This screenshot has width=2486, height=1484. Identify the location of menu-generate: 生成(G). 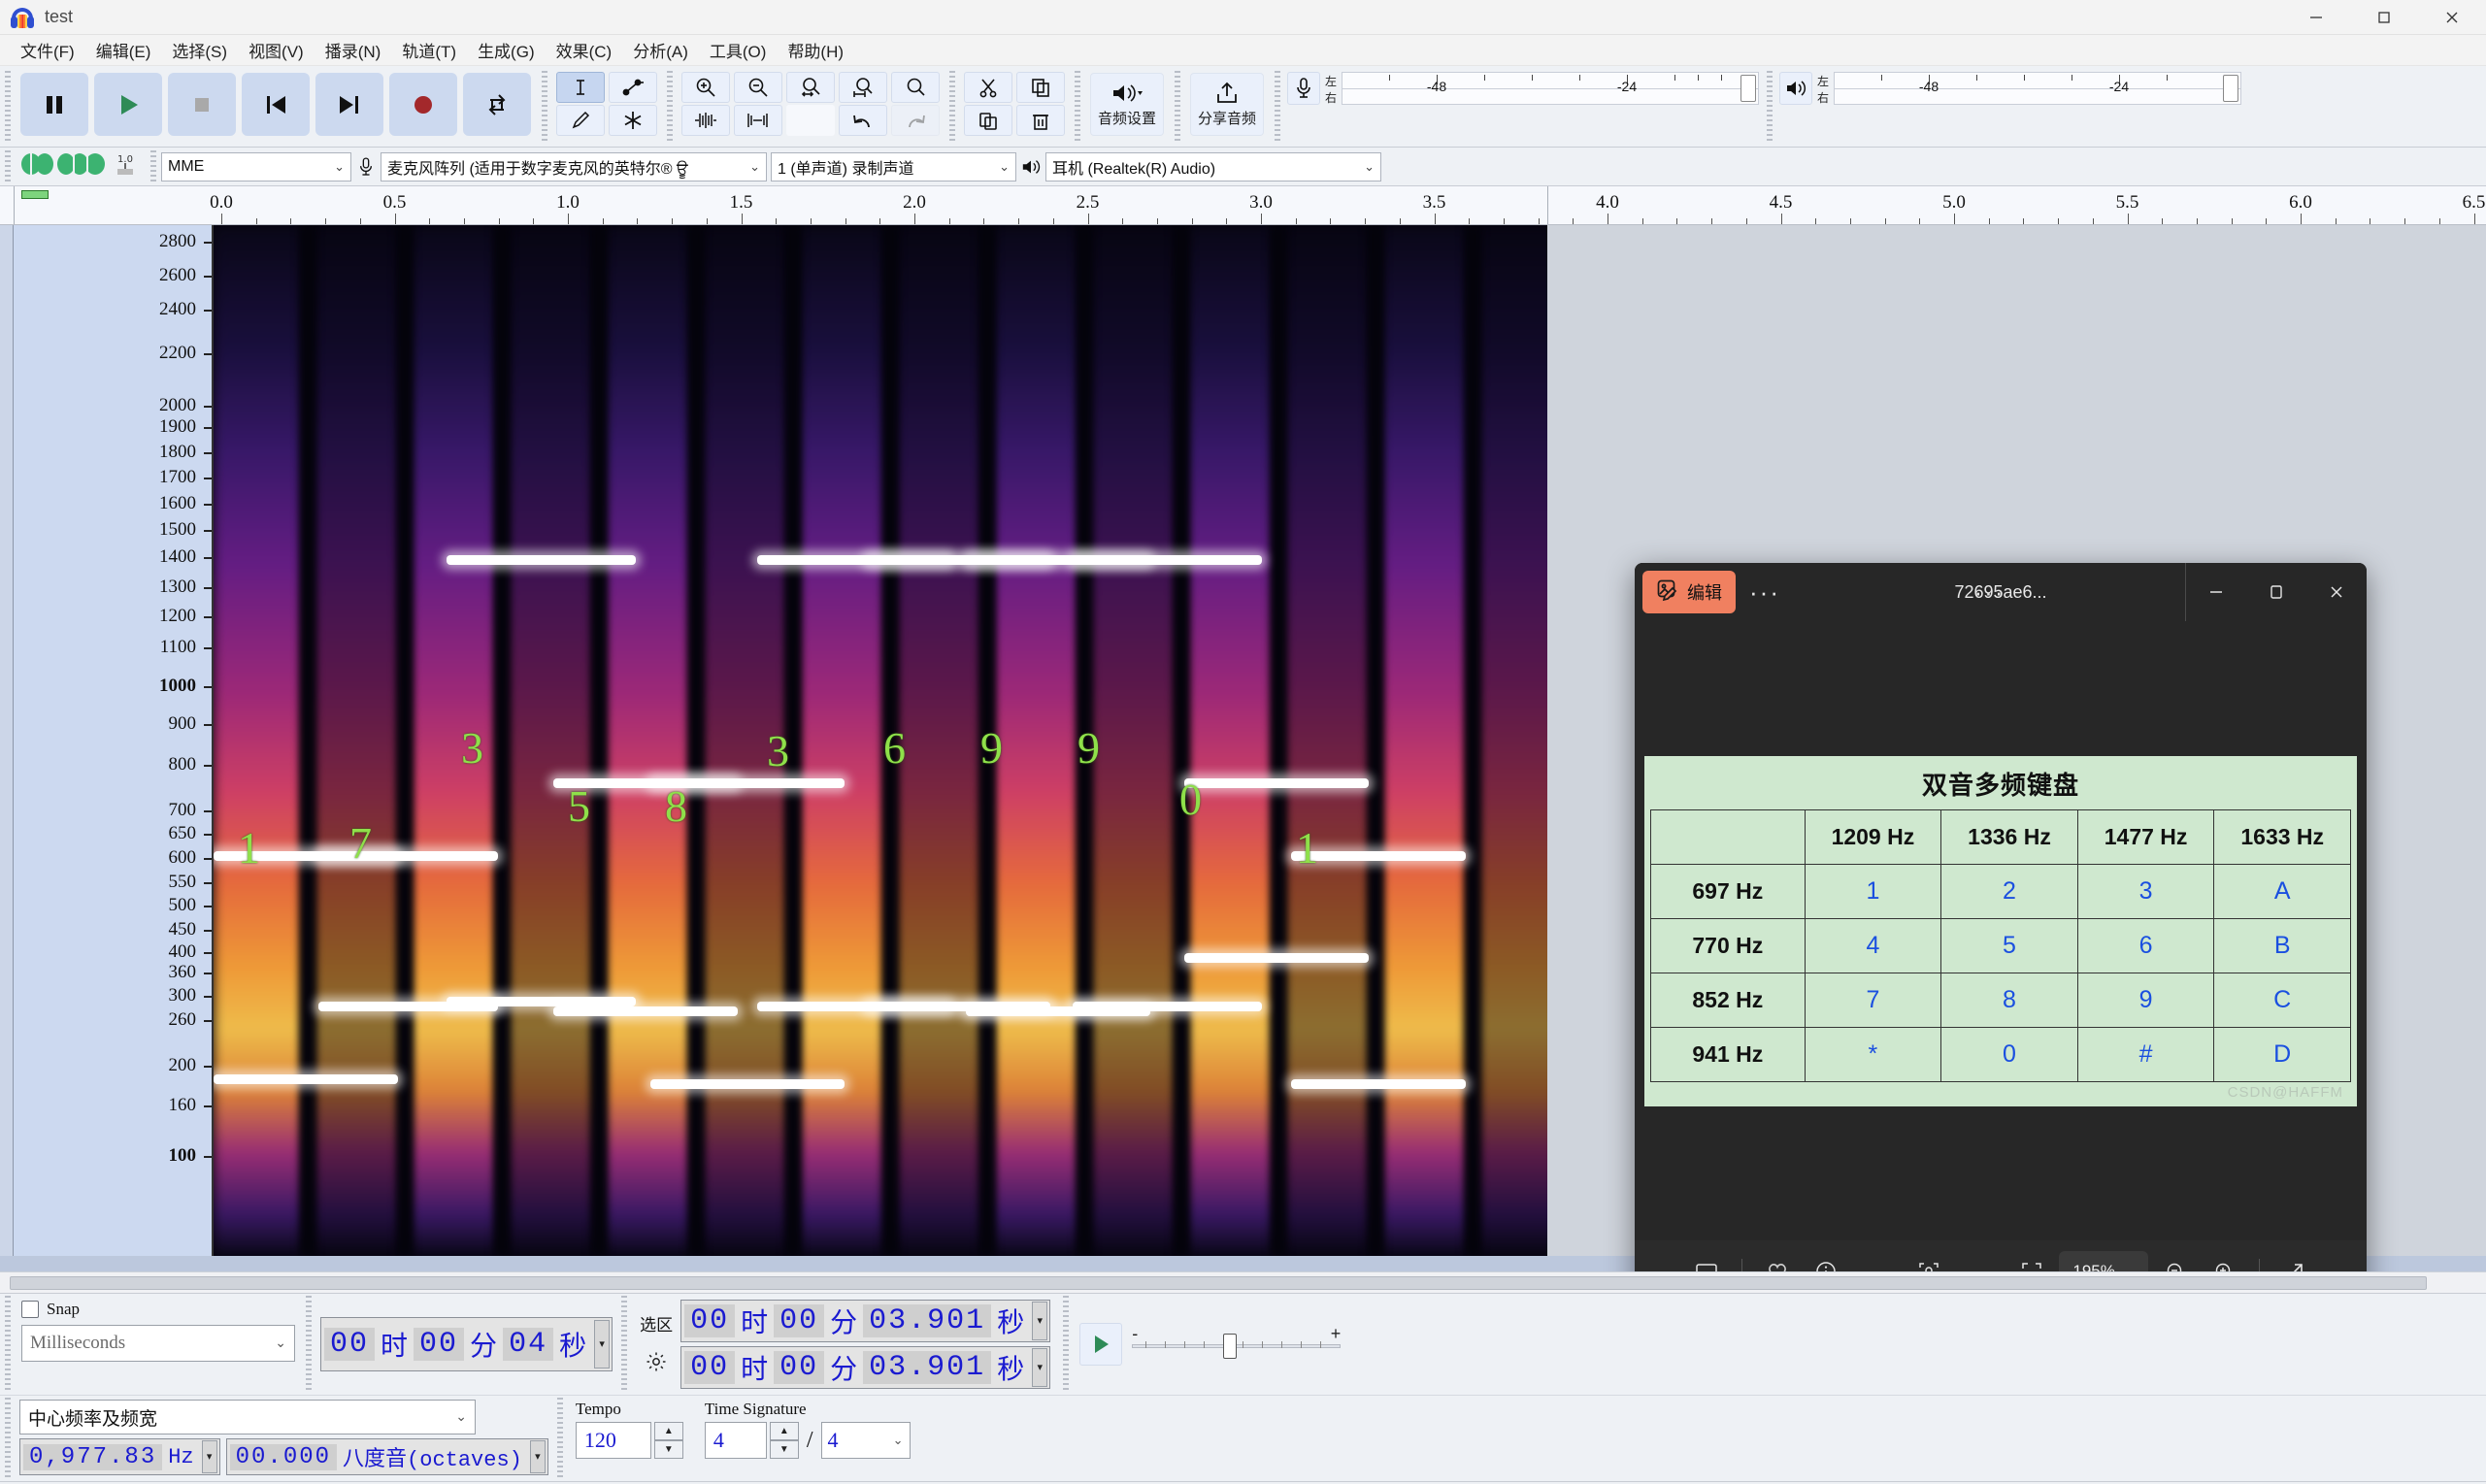
(506, 50).